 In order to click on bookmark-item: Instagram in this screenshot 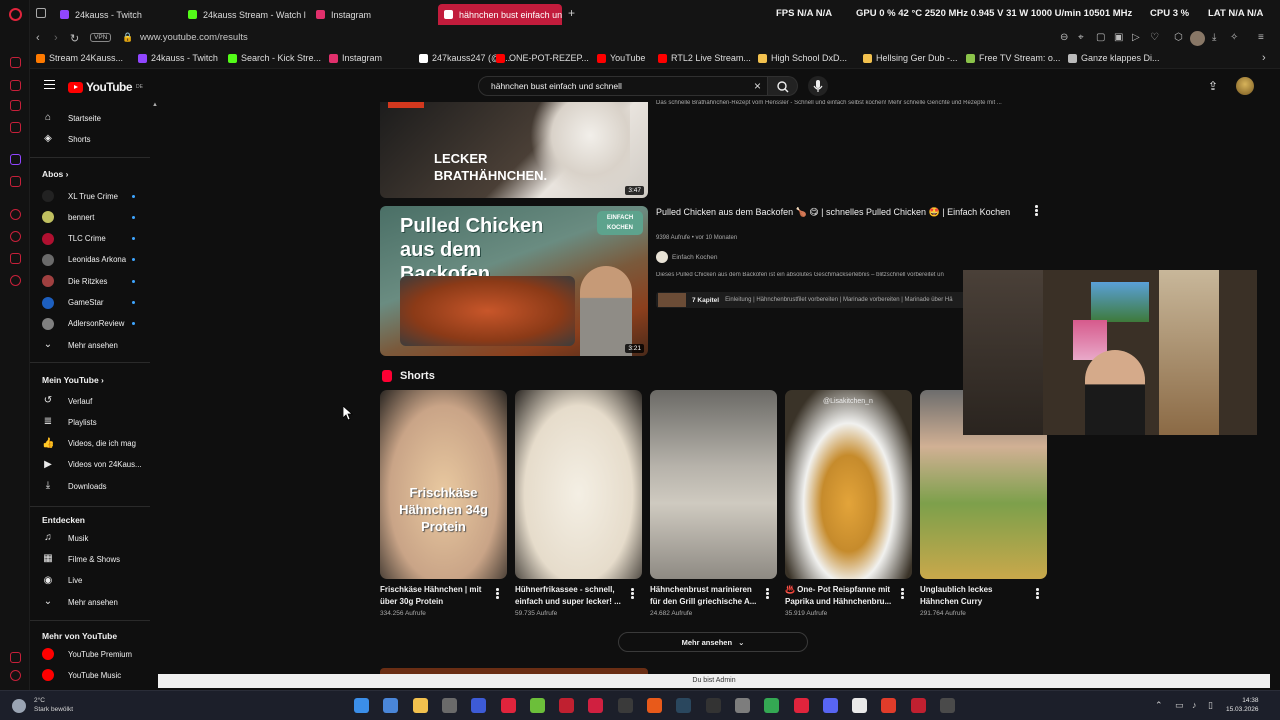, I will do `click(355, 58)`.